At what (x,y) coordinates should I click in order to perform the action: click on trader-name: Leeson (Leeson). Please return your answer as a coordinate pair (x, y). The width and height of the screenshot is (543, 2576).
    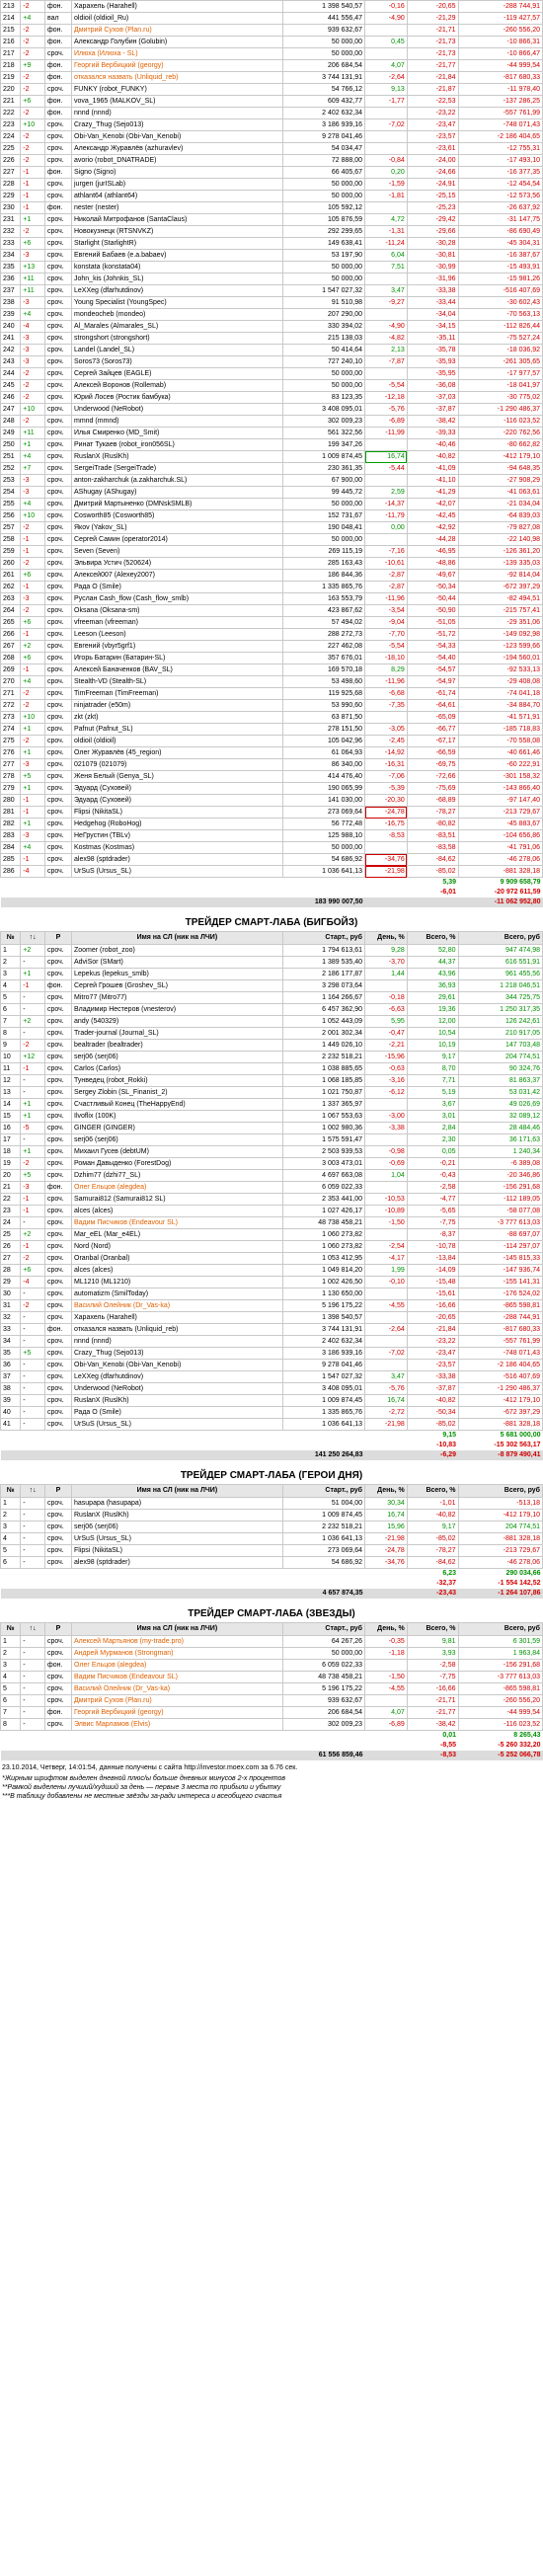
    Looking at the image, I should click on (177, 634).